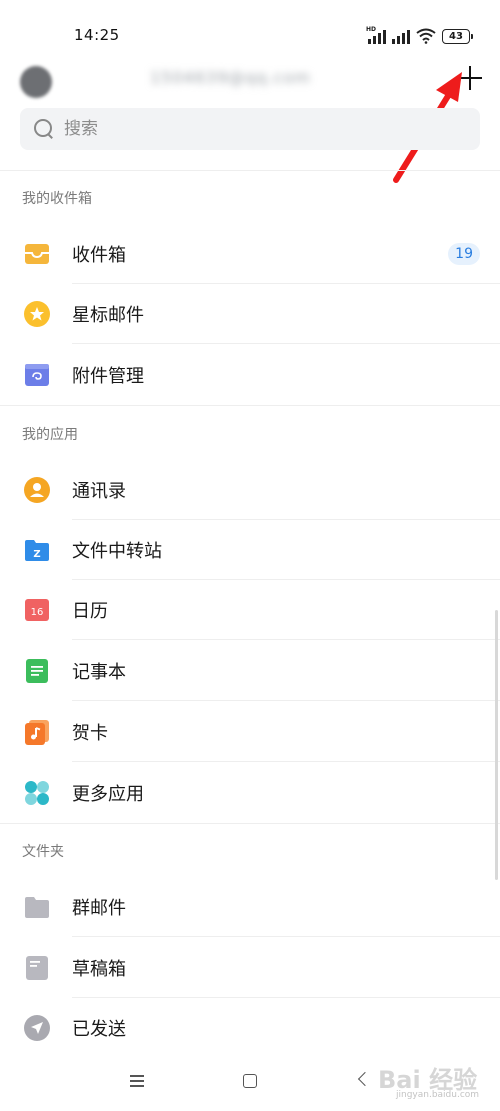 Image resolution: width=500 pixels, height=1111 pixels. Describe the element at coordinates (250, 671) in the screenshot. I see `menu-item-notepad: 记事本` at that location.